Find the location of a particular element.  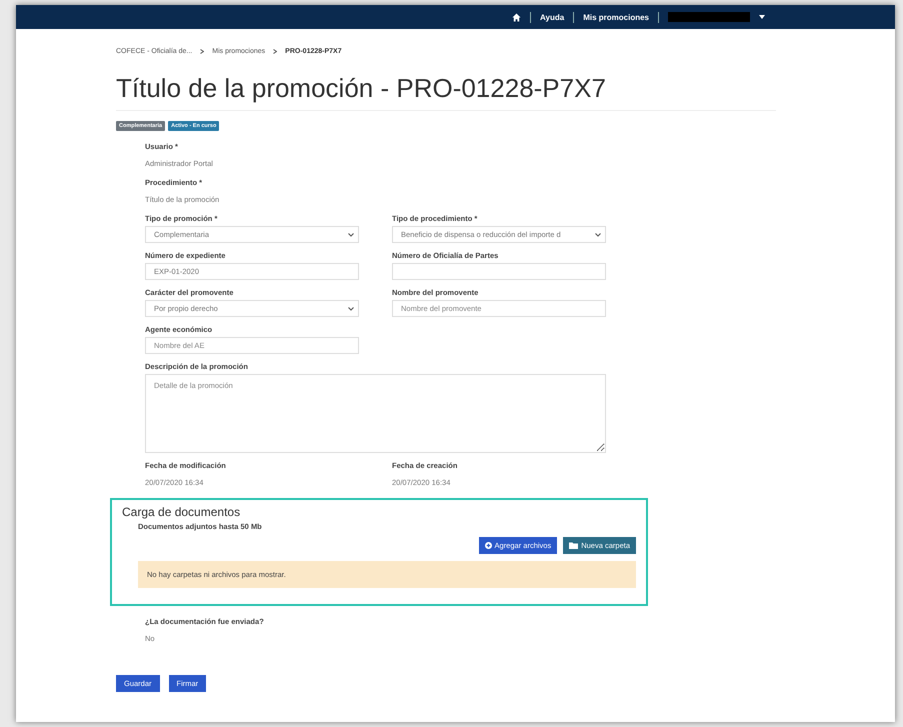

folder-icon is located at coordinates (573, 545).